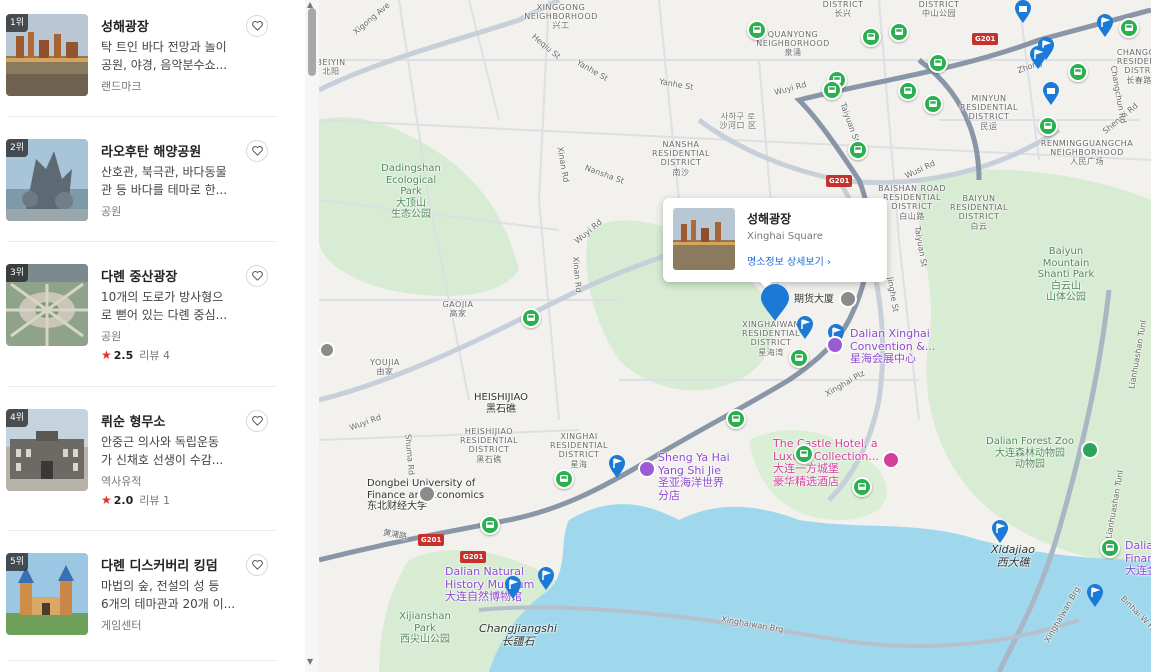 Image resolution: width=1151 pixels, height=672 pixels. Describe the element at coordinates (891, 460) in the screenshot. I see `hotel-icon` at that location.